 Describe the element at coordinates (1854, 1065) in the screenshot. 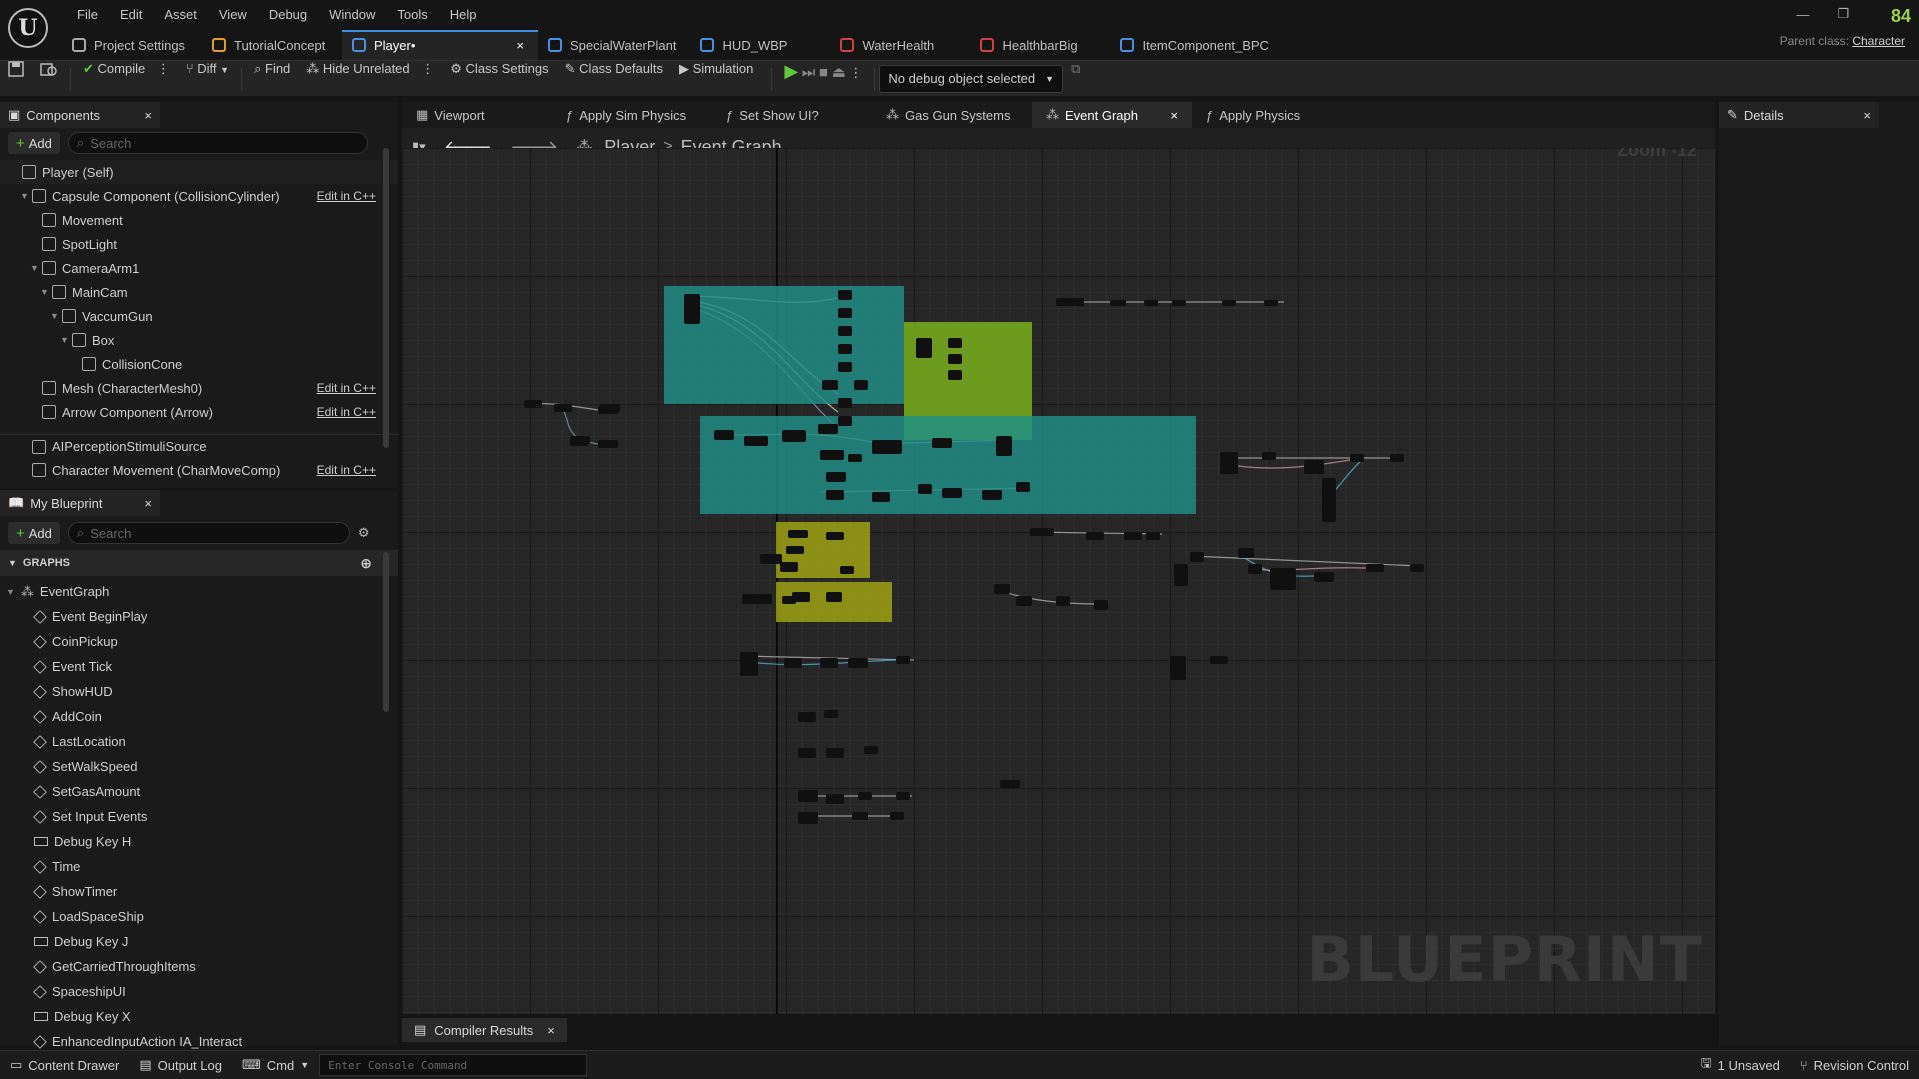

I see `revision-control-button: ⑂ Revision Control` at that location.